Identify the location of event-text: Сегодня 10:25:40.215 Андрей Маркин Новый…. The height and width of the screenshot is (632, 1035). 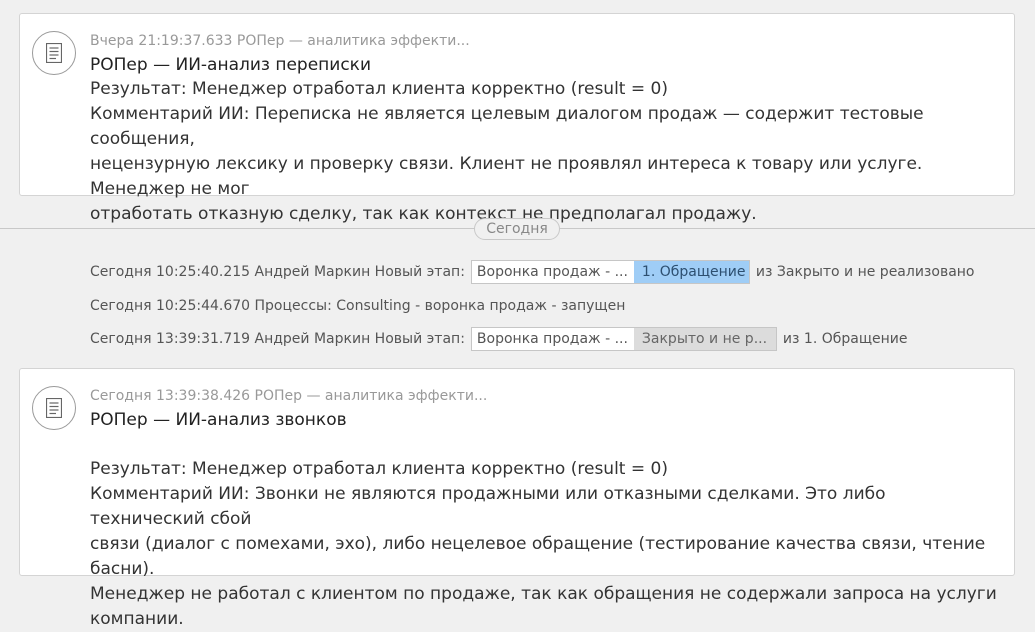
(277, 272).